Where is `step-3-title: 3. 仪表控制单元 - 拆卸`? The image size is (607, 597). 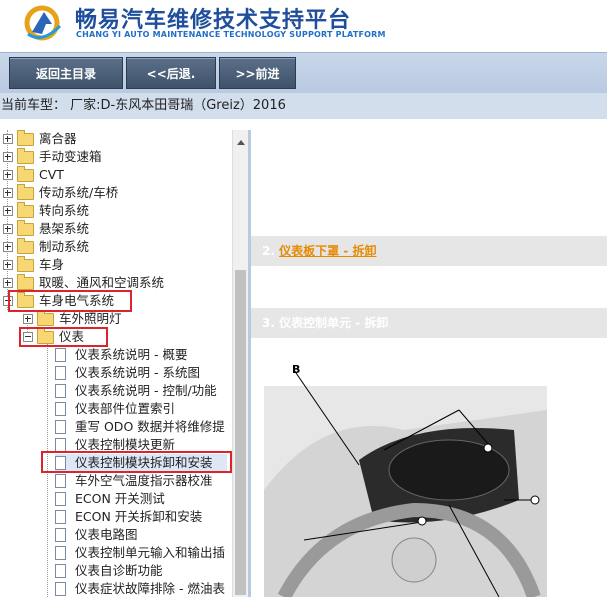 step-3-title: 3. 仪表控制单元 - 拆卸 is located at coordinates (325, 323).